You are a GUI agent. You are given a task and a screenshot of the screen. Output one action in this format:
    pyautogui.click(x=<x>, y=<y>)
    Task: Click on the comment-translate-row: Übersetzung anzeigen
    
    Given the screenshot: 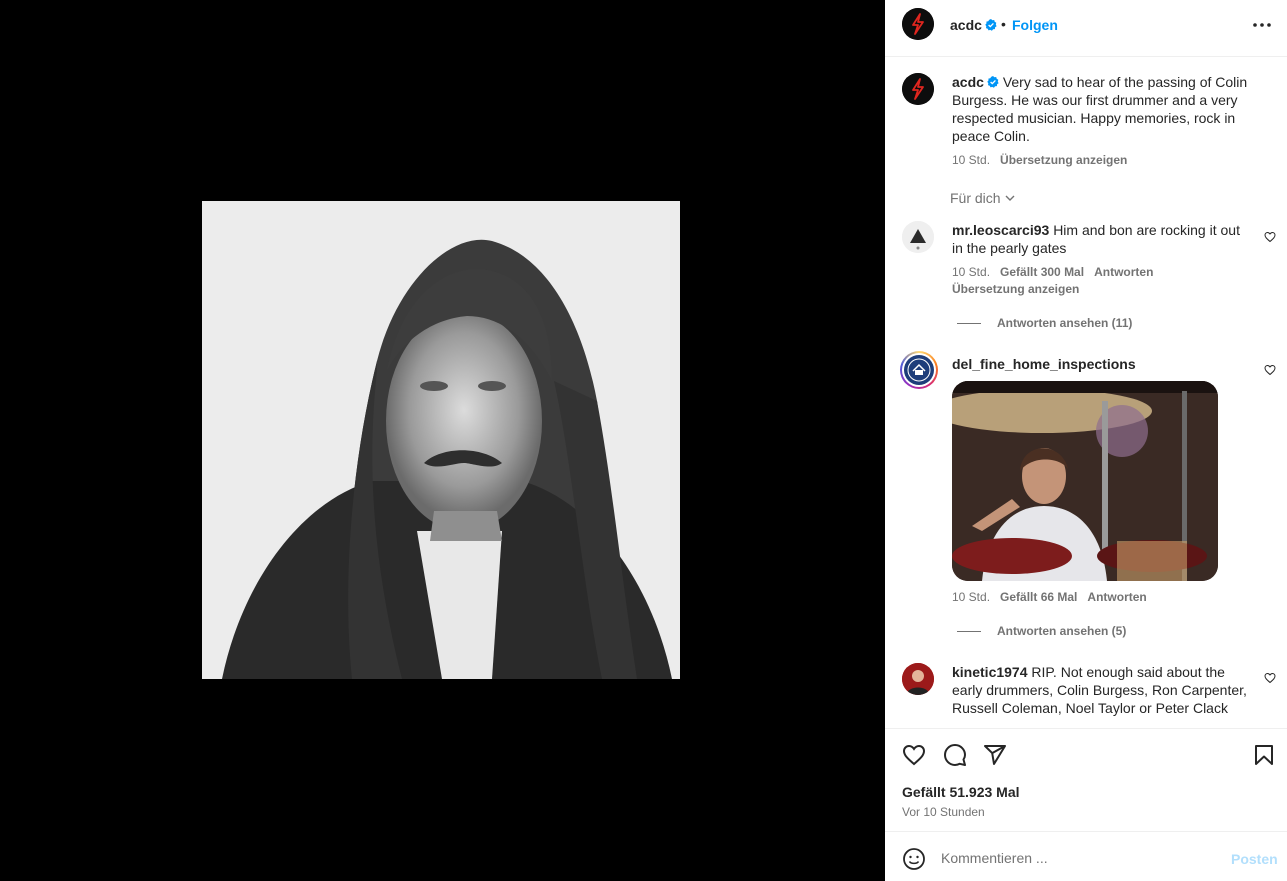 What is the action you would take?
    pyautogui.click(x=1015, y=289)
    